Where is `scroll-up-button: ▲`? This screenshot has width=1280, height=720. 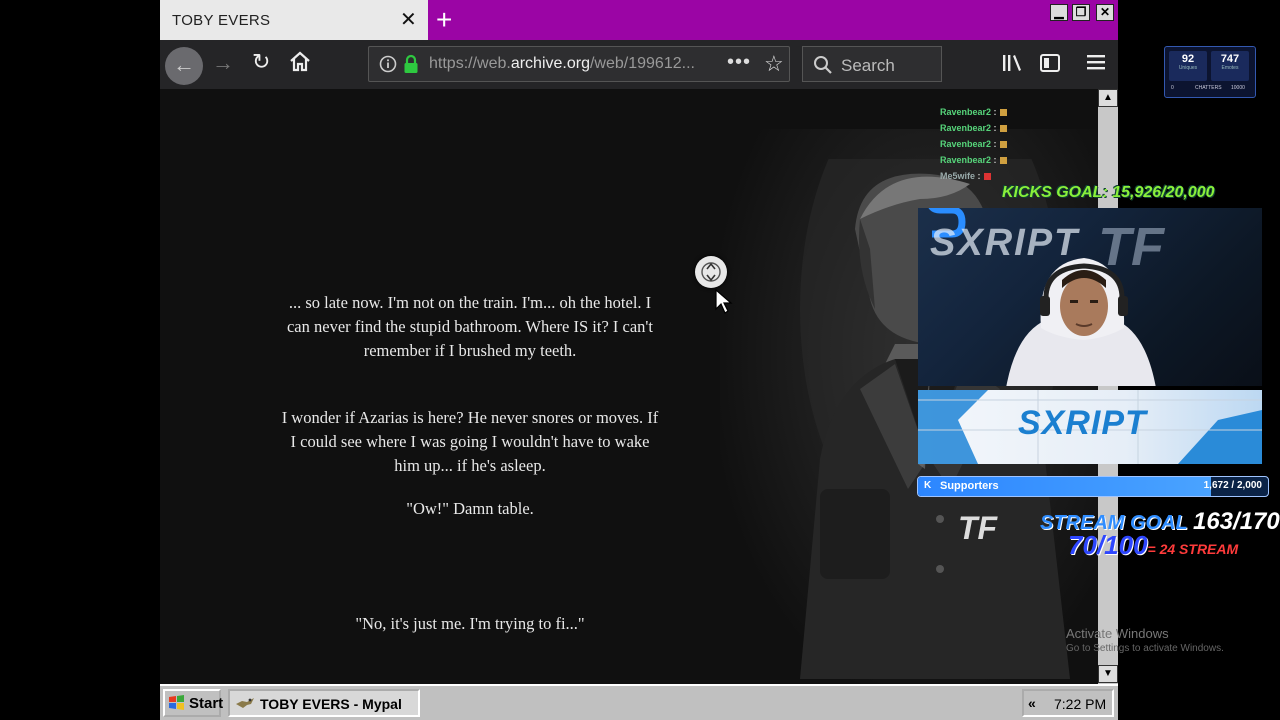 scroll-up-button: ▲ is located at coordinates (1108, 98).